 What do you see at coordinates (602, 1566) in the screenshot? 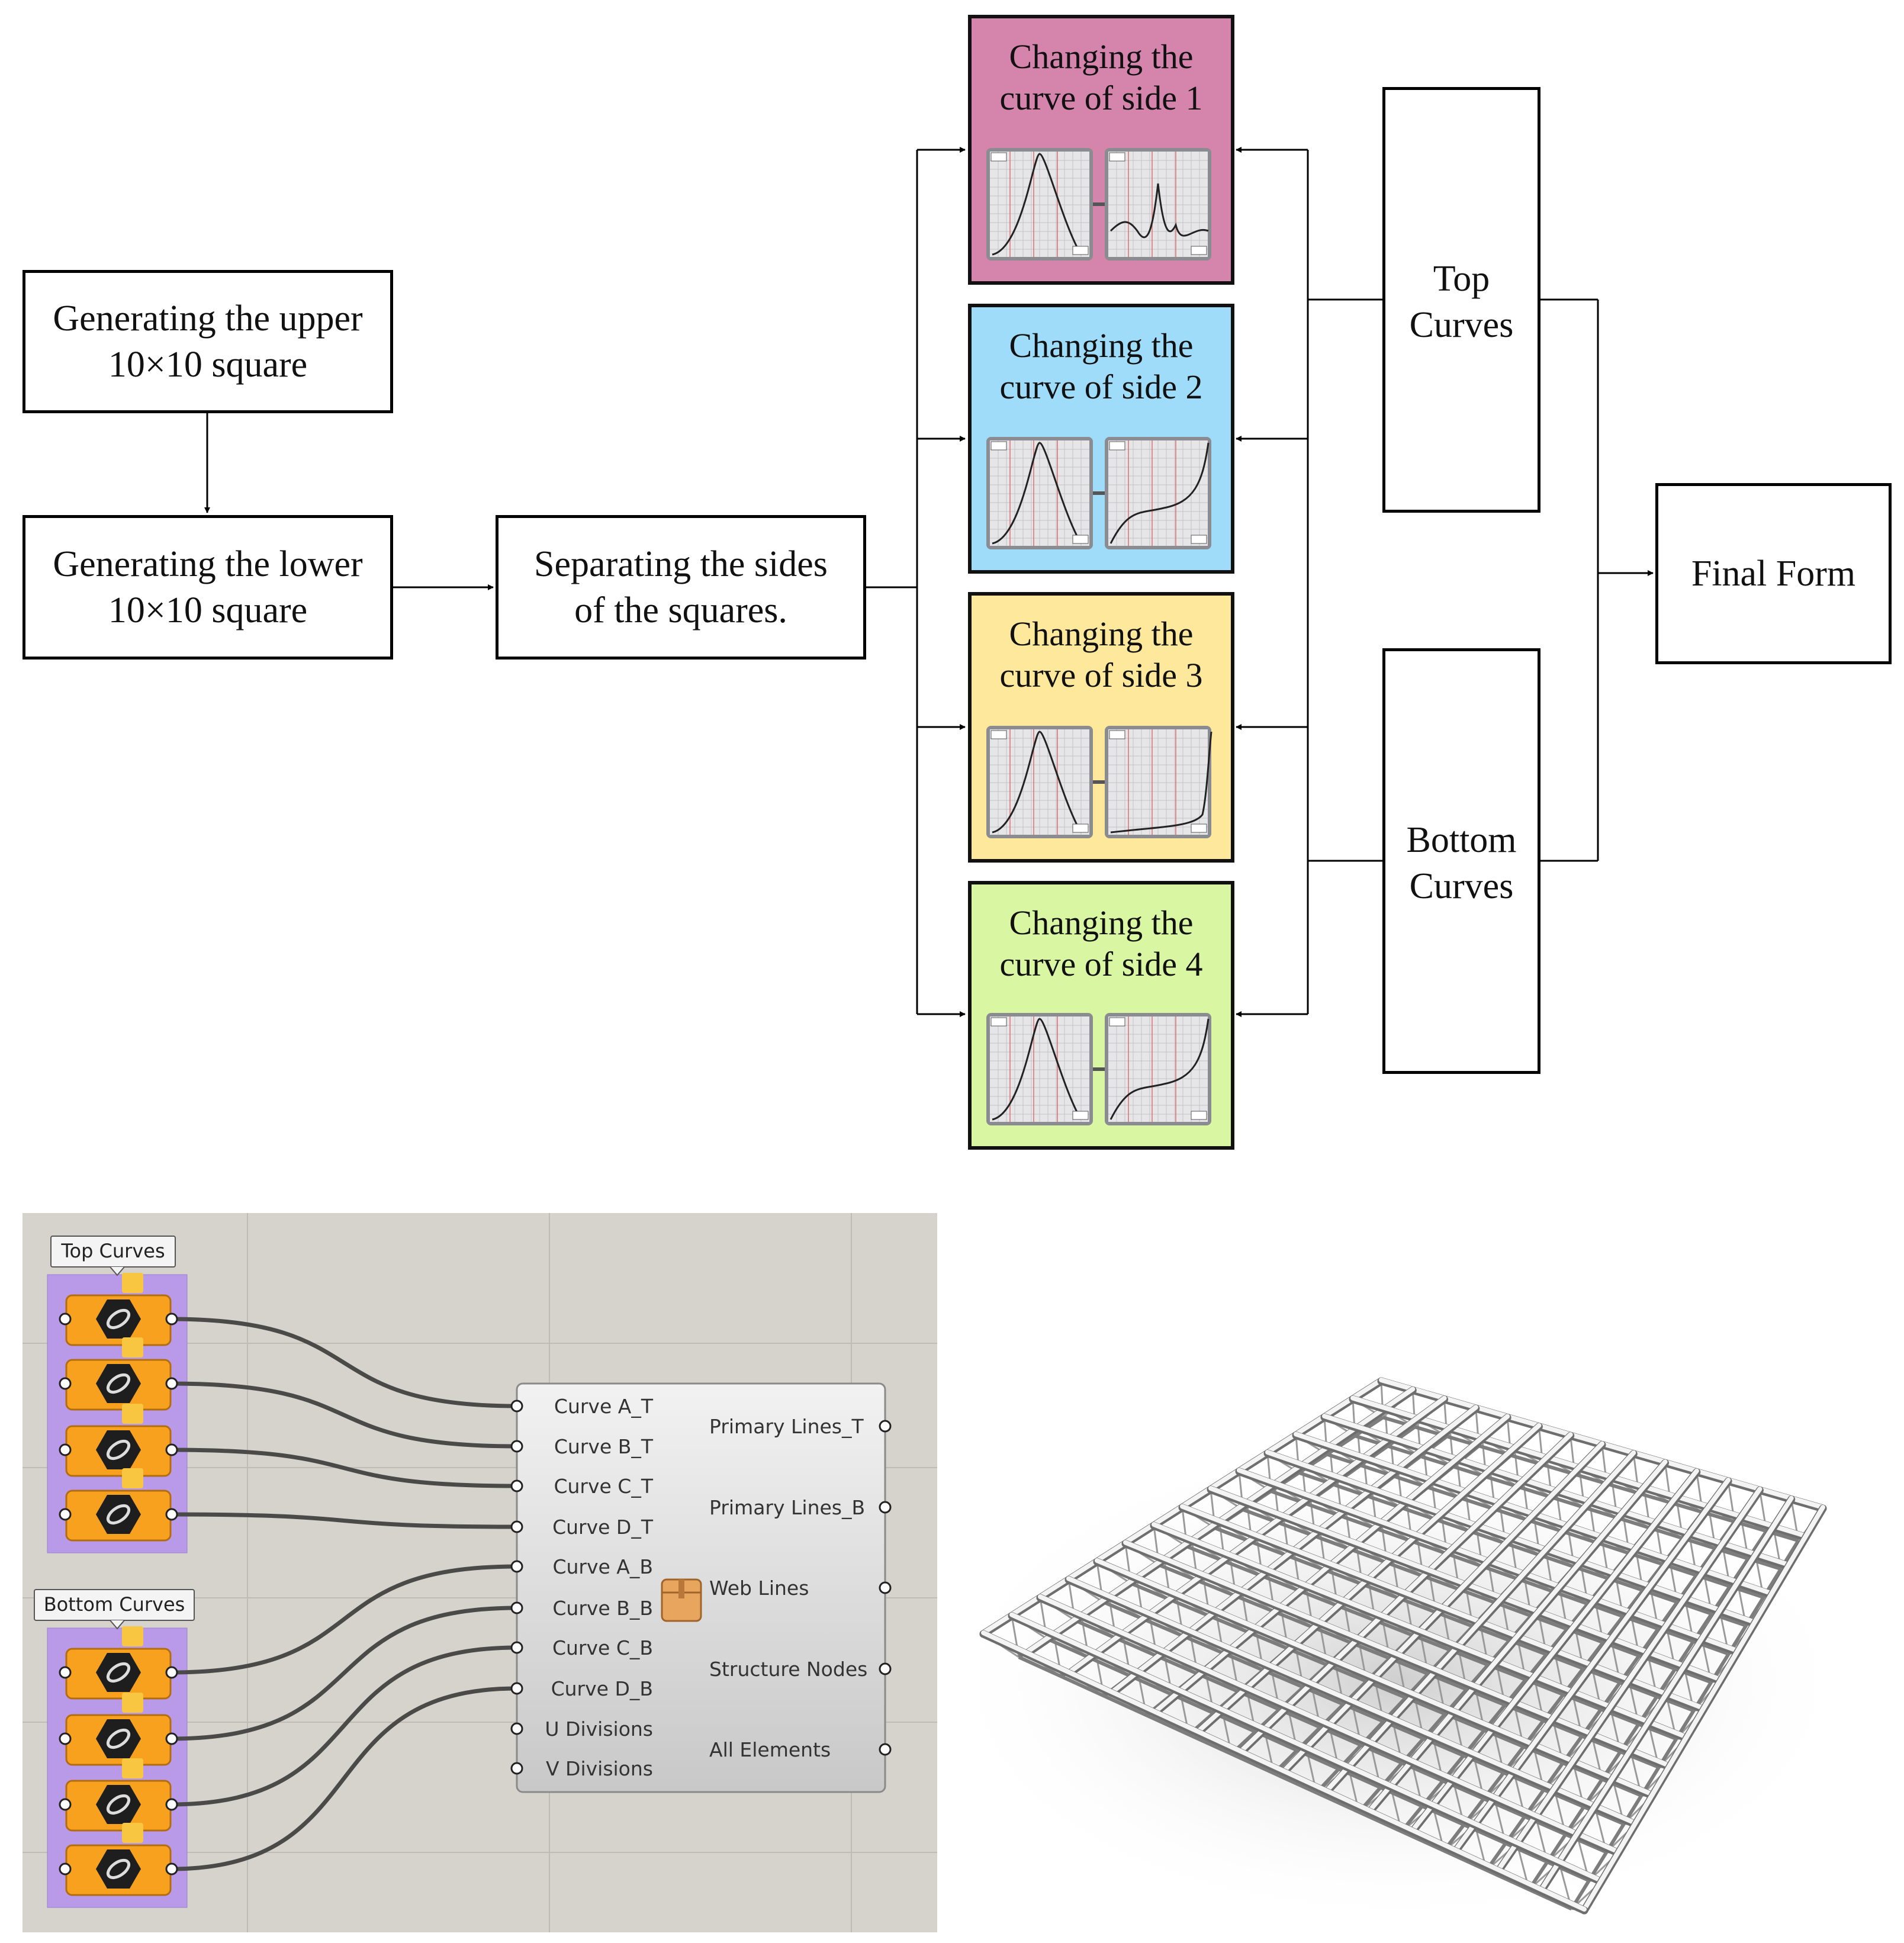
I see `input-label: Curve A_B` at bounding box center [602, 1566].